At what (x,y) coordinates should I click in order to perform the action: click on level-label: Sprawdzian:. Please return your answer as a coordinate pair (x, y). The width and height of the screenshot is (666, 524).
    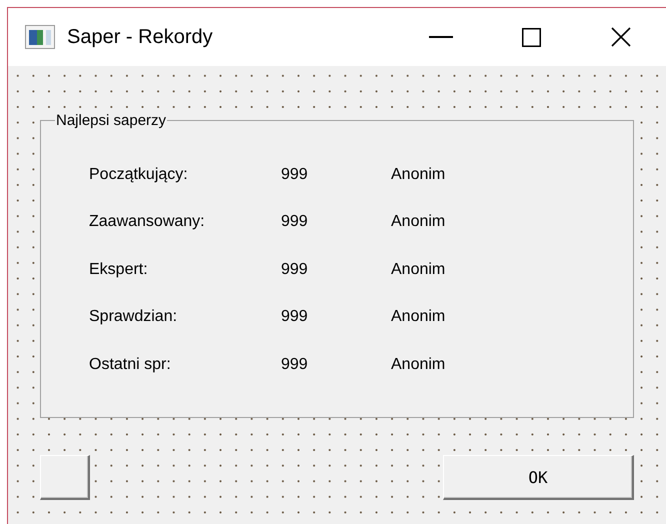
    Looking at the image, I should click on (133, 317).